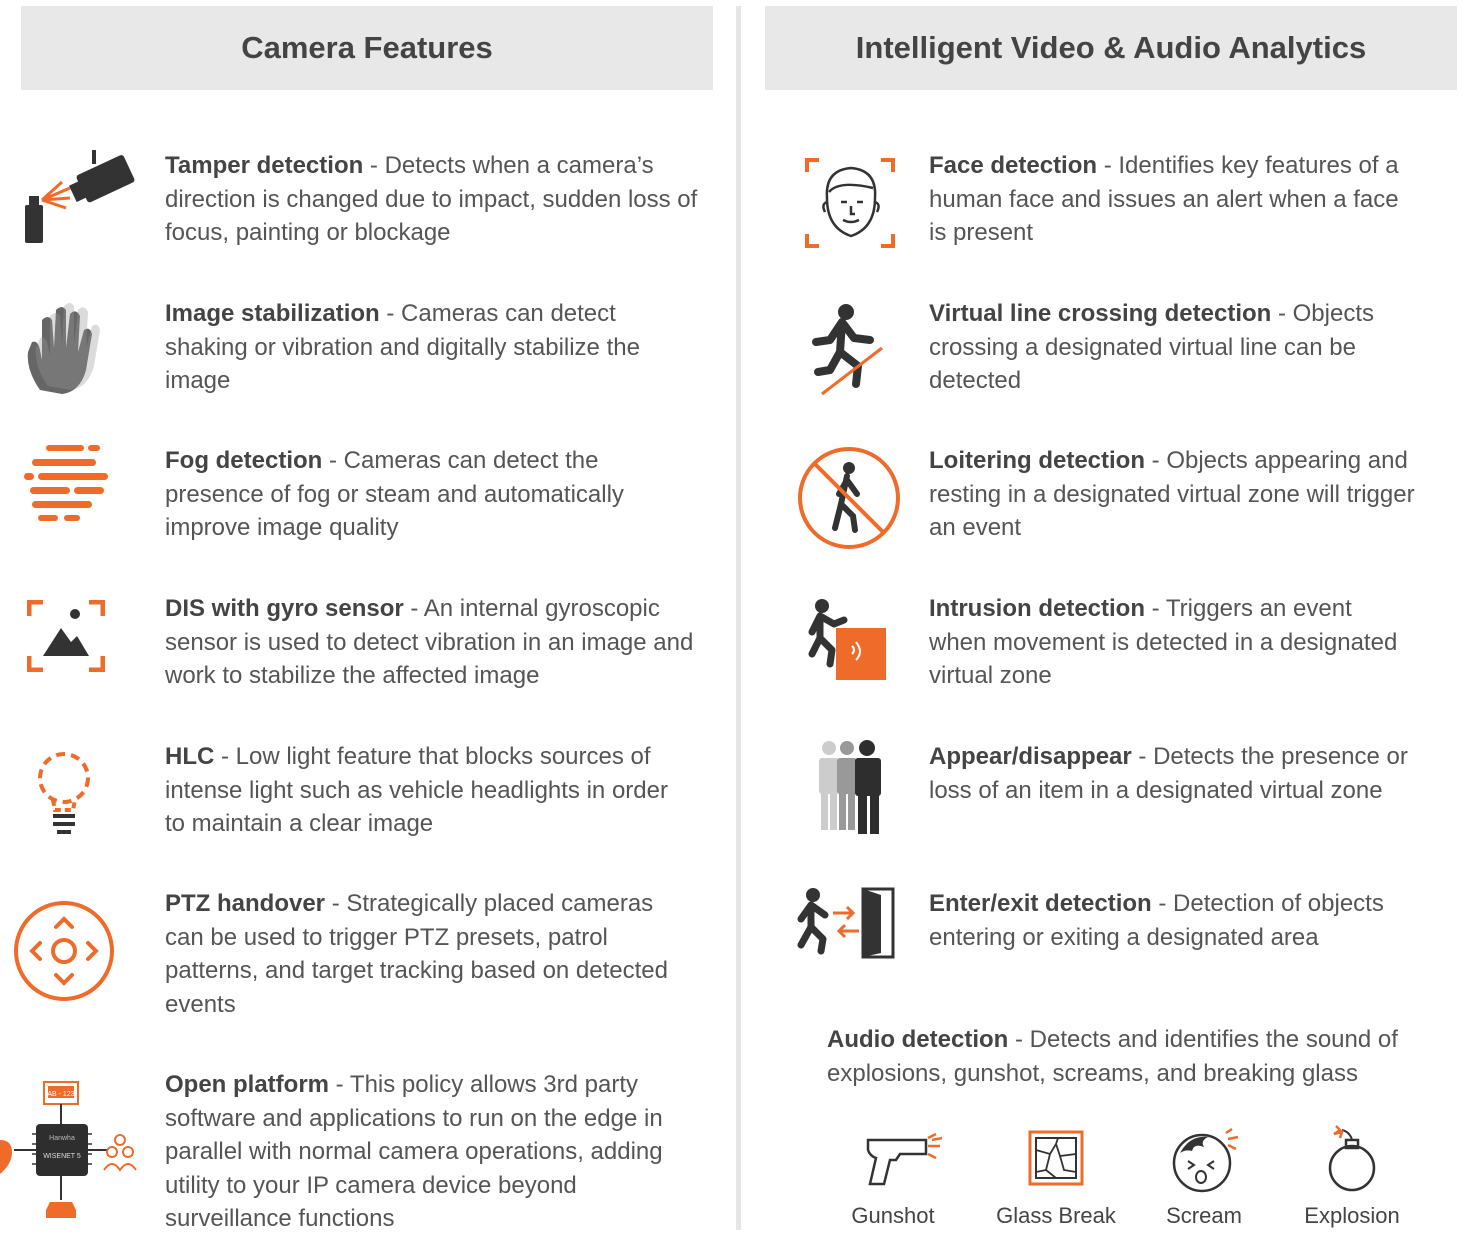 This screenshot has width=1471, height=1236. I want to click on feature-name: Appear/disappear, so click(1030, 756).